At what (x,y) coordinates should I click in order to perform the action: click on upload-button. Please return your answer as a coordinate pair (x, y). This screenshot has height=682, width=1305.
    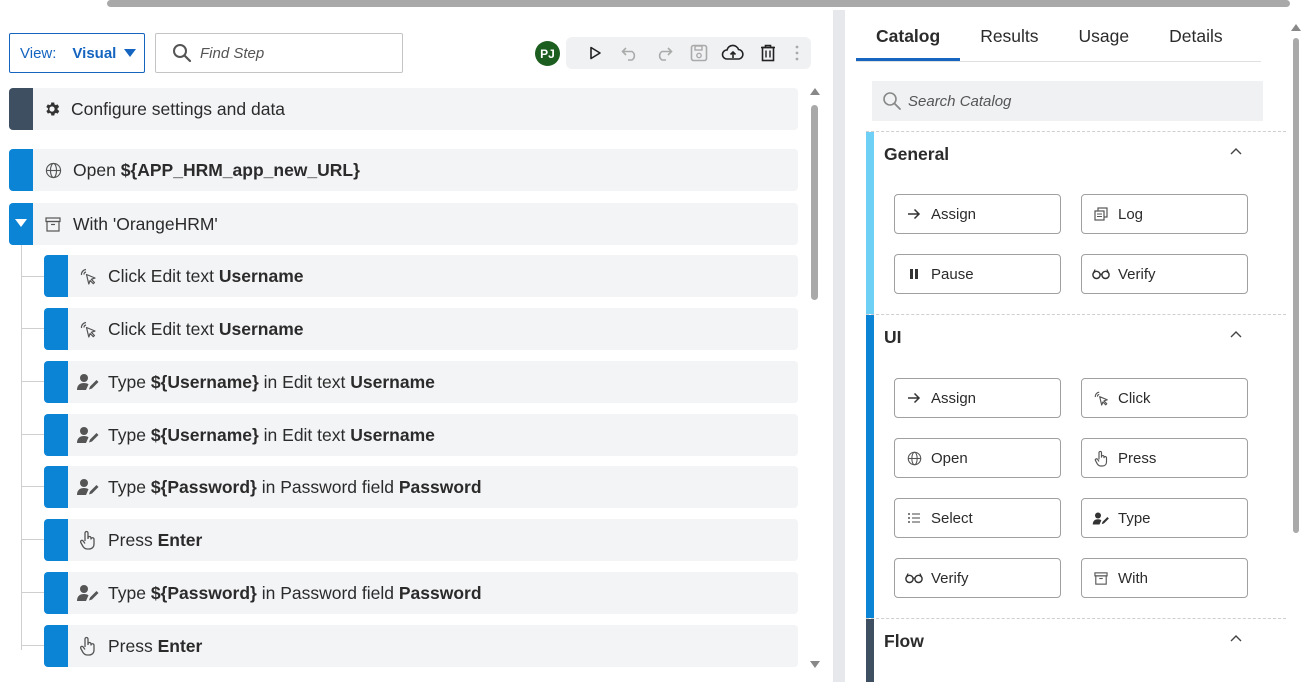
    Looking at the image, I should click on (733, 53).